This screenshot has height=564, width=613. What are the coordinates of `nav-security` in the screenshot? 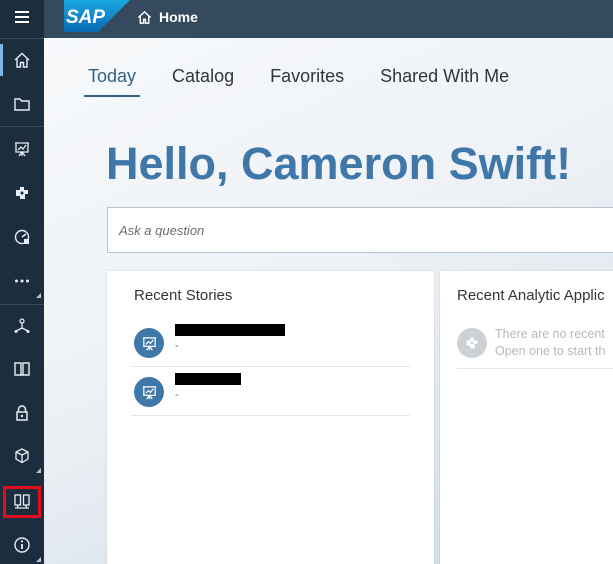 It's located at (22, 413).